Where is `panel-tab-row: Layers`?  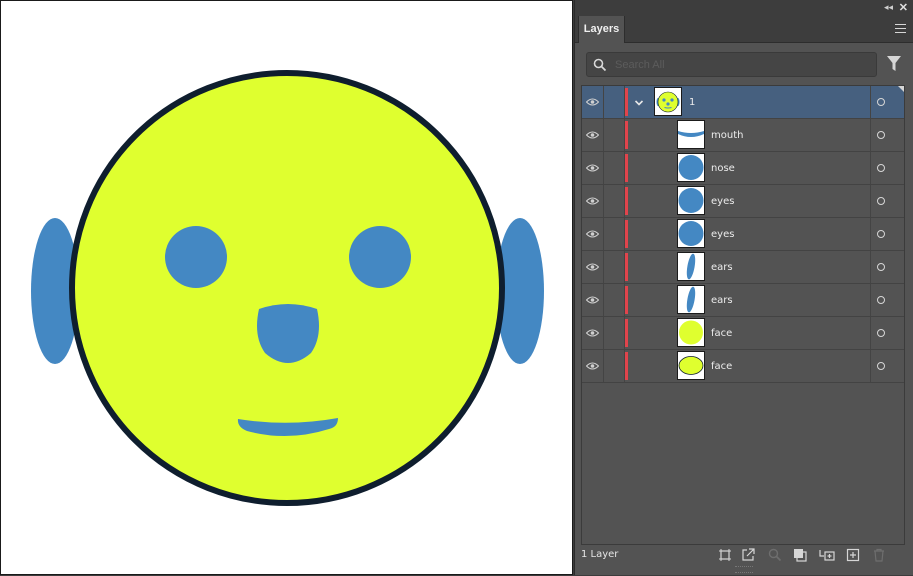
panel-tab-row: Layers is located at coordinates (744, 29).